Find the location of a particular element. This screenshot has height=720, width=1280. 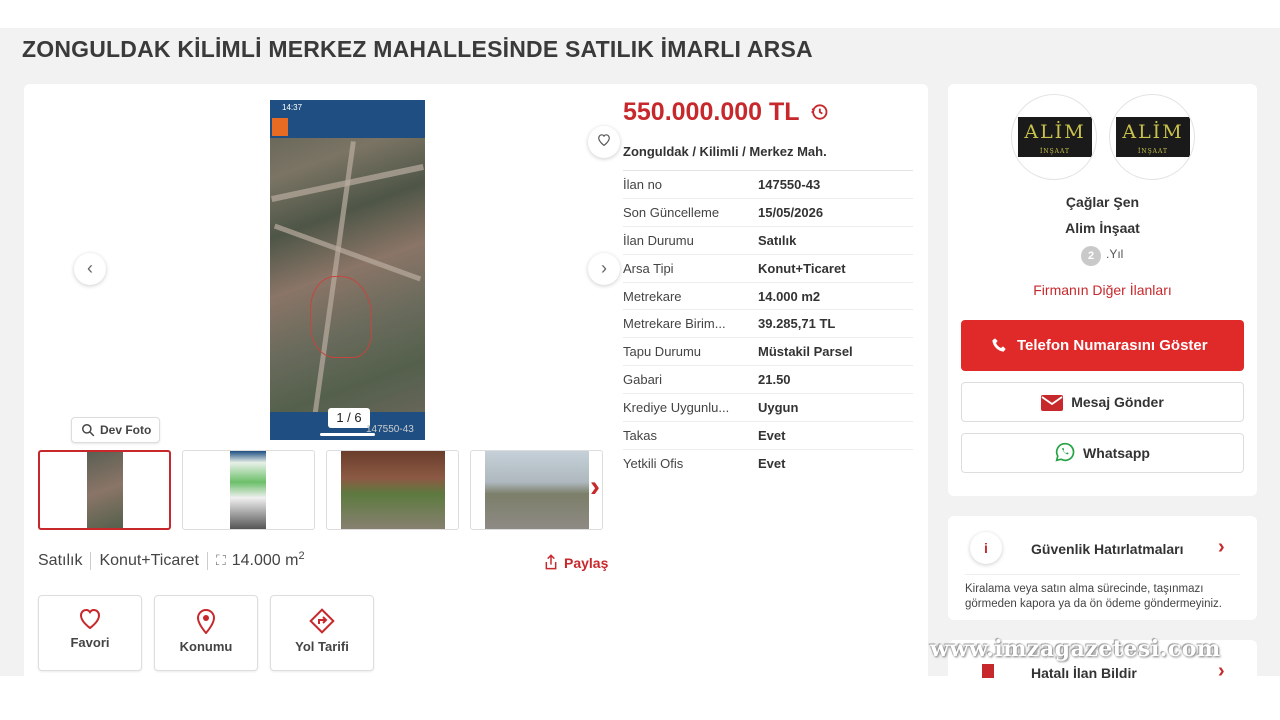

tag-status: Satılık is located at coordinates (60, 561).